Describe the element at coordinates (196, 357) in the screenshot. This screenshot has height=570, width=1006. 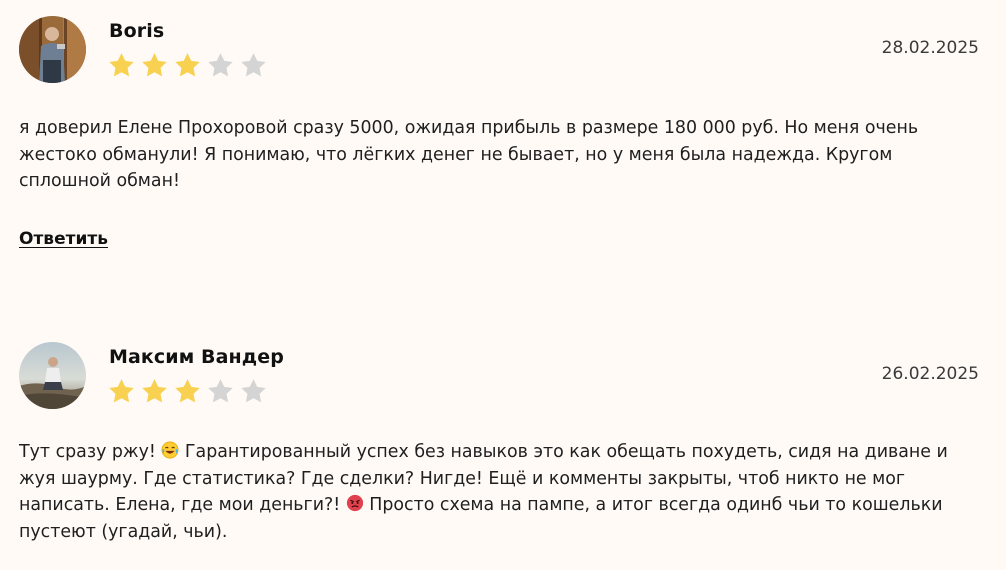
I see `review-author: Максим Вандер` at that location.